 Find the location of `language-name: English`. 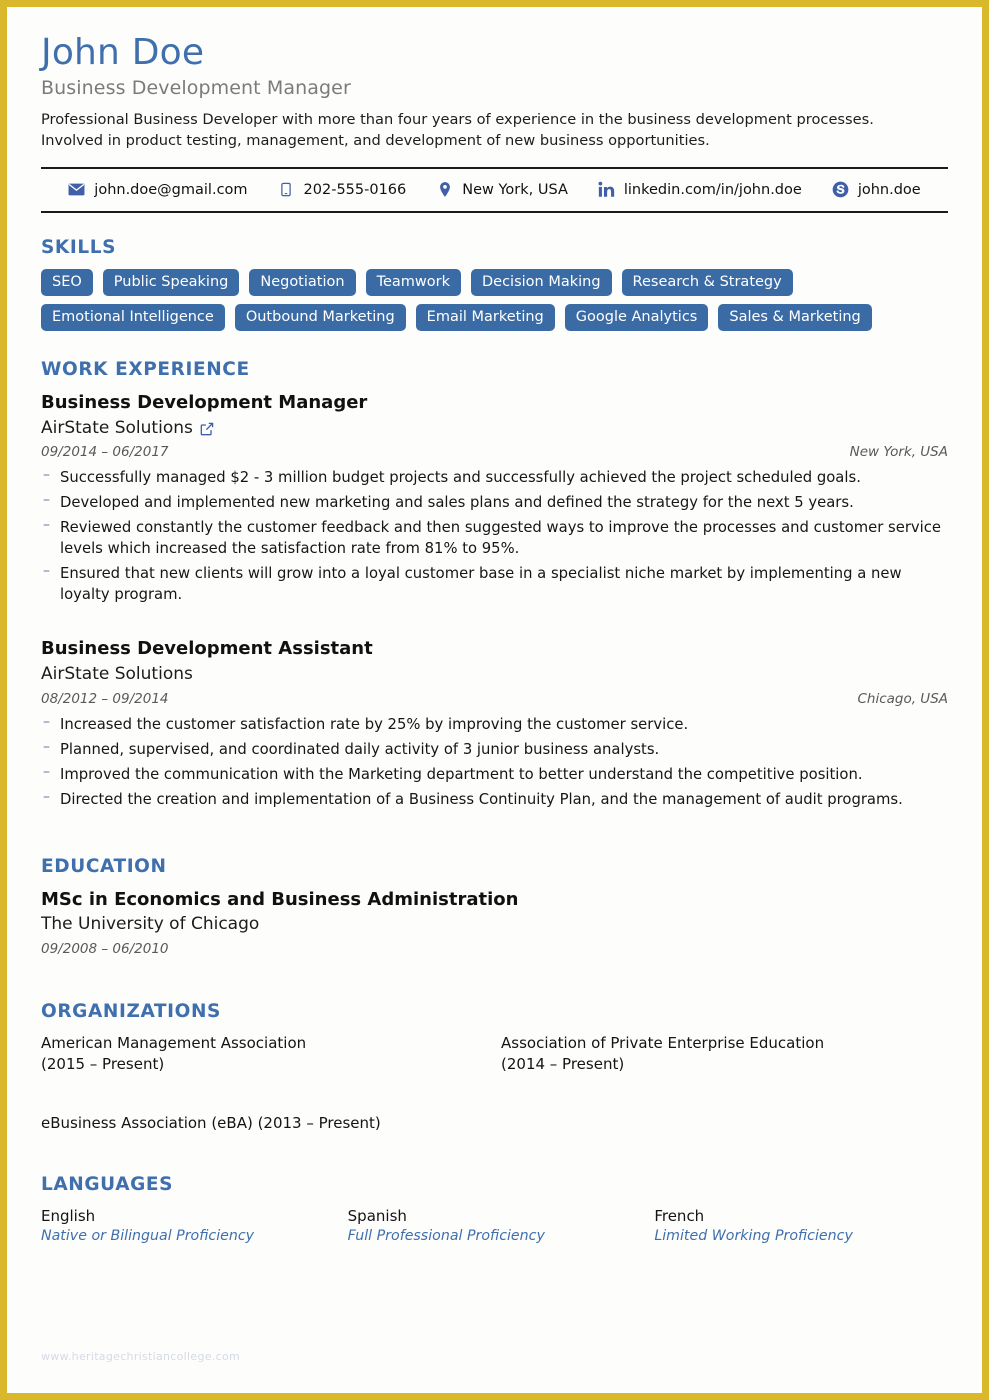

language-name: English is located at coordinates (68, 1216).